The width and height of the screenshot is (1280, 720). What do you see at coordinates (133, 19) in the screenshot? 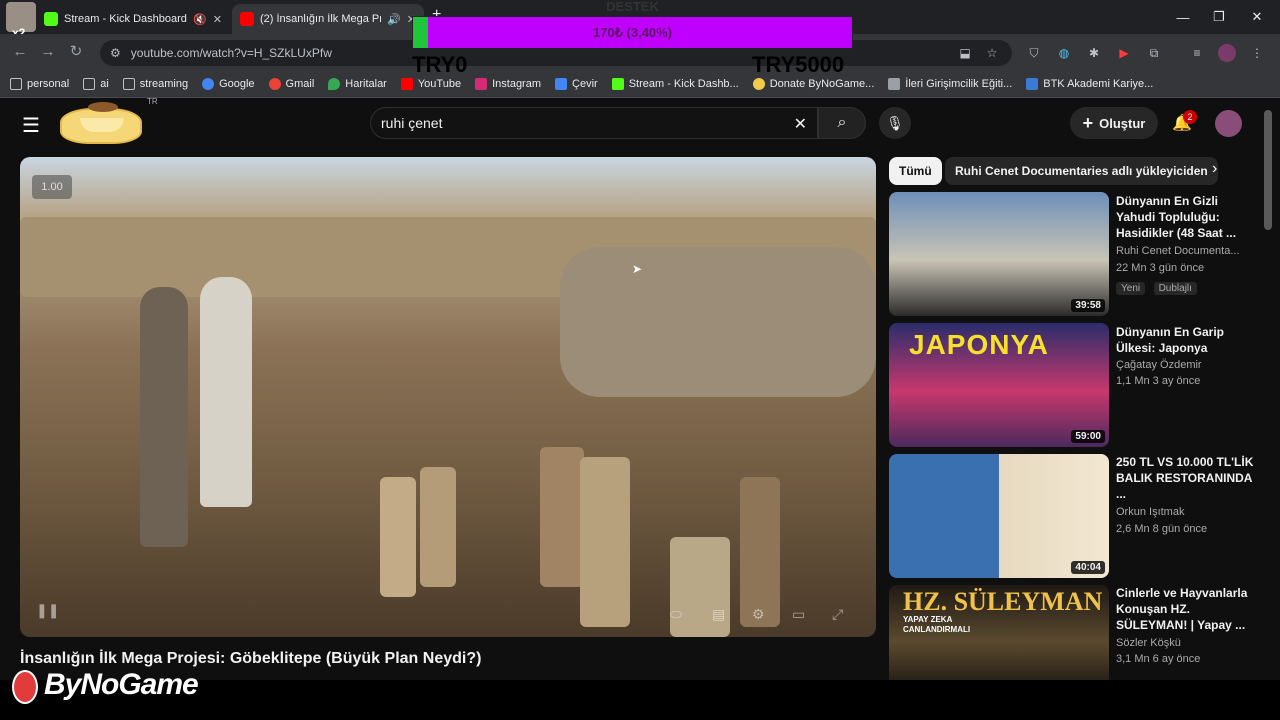
I see `tab-kick-dashboard: Stream - Kick Dashboard 🔇 ✕` at bounding box center [133, 19].